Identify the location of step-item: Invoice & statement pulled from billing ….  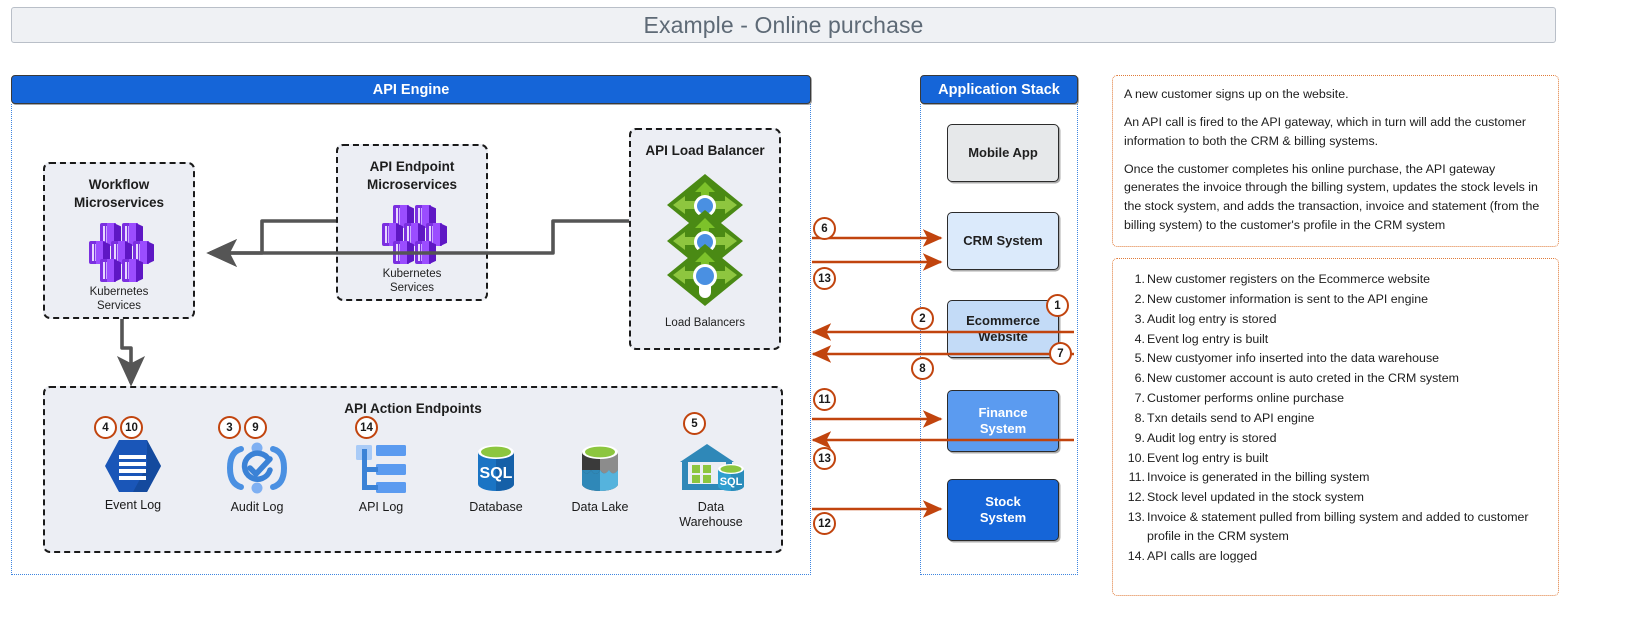
(1326, 525).